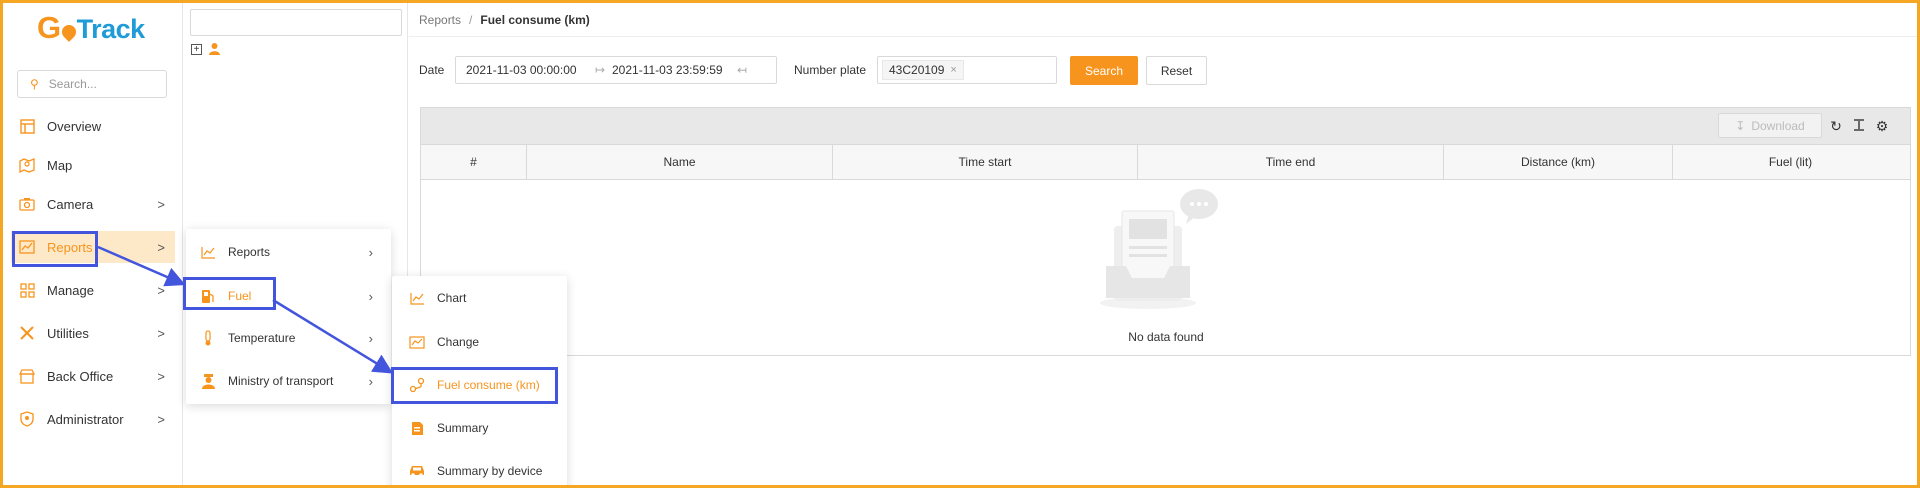 This screenshot has height=488, width=1920. I want to click on annotation-arrows, so click(245, 309).